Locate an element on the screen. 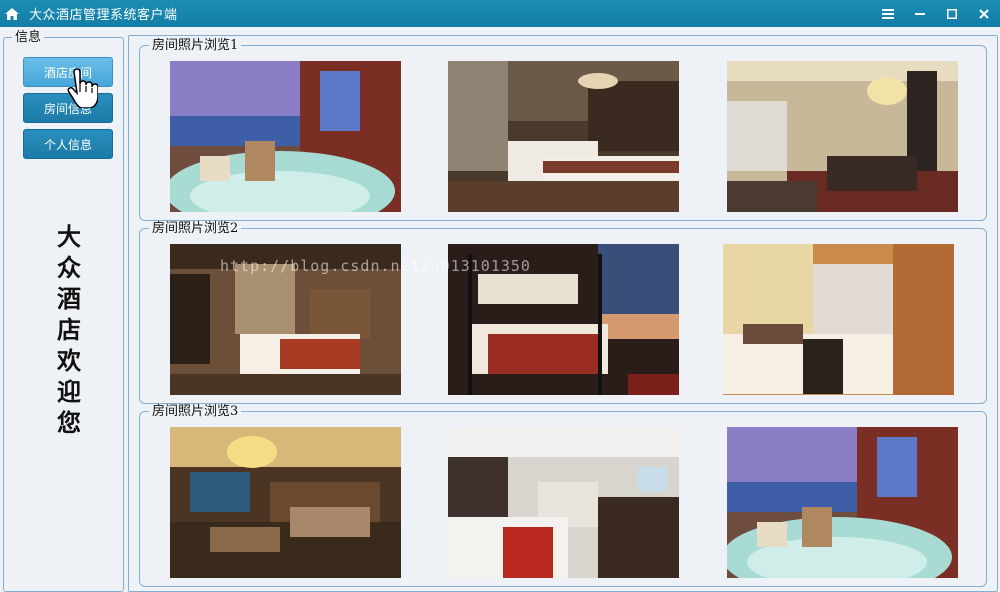  welcome-char: 迎 is located at coordinates (69, 391).